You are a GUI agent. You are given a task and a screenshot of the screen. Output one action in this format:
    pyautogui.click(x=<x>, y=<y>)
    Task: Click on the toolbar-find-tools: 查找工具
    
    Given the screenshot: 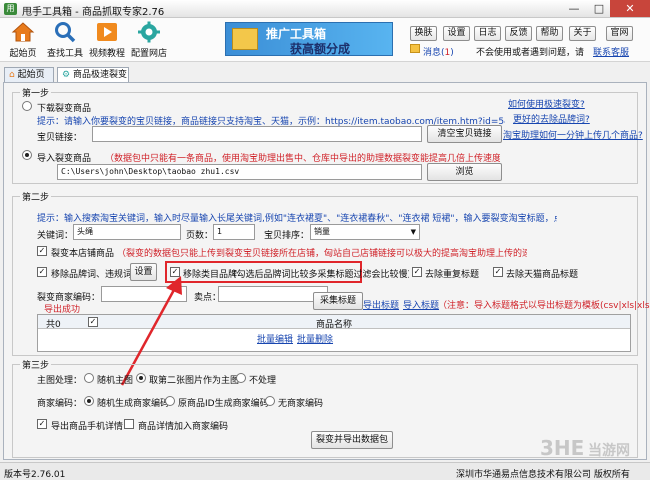 What is the action you would take?
    pyautogui.click(x=65, y=40)
    